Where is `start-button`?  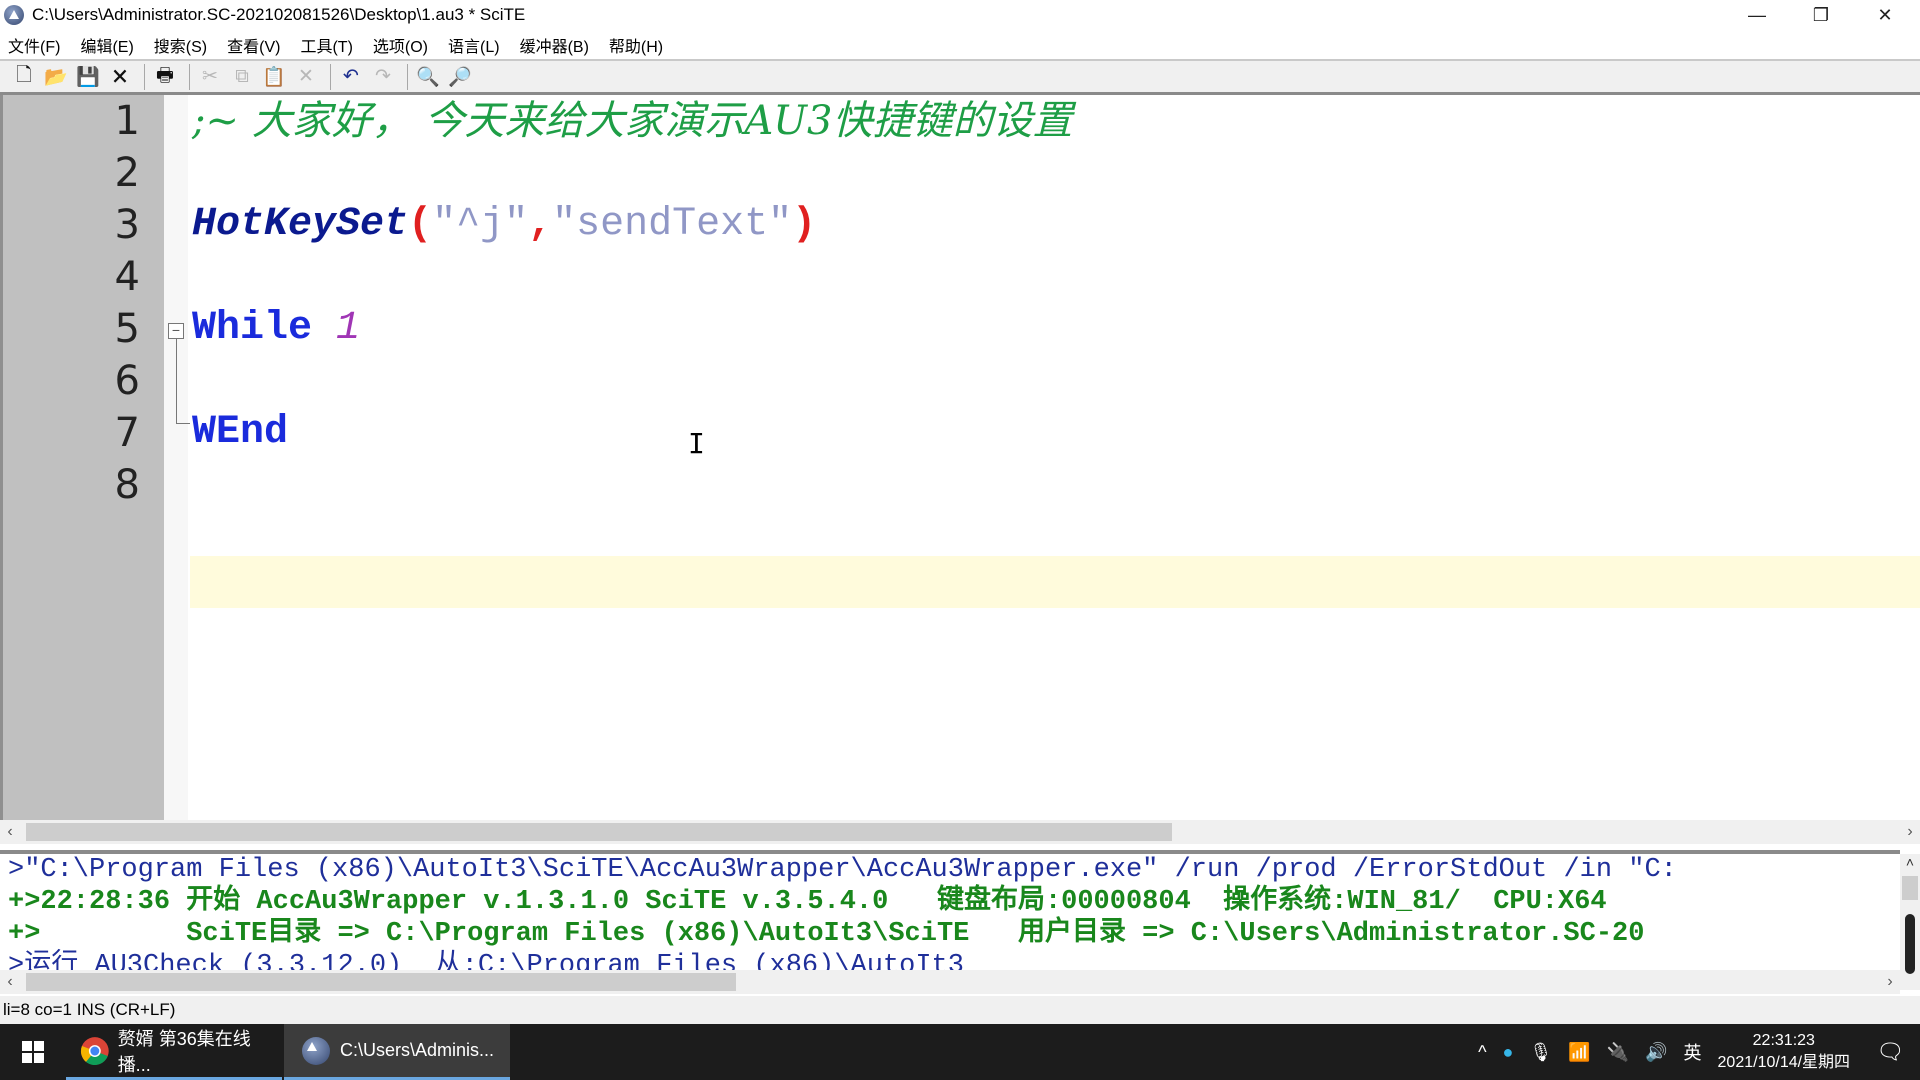
start-button is located at coordinates (33, 1052).